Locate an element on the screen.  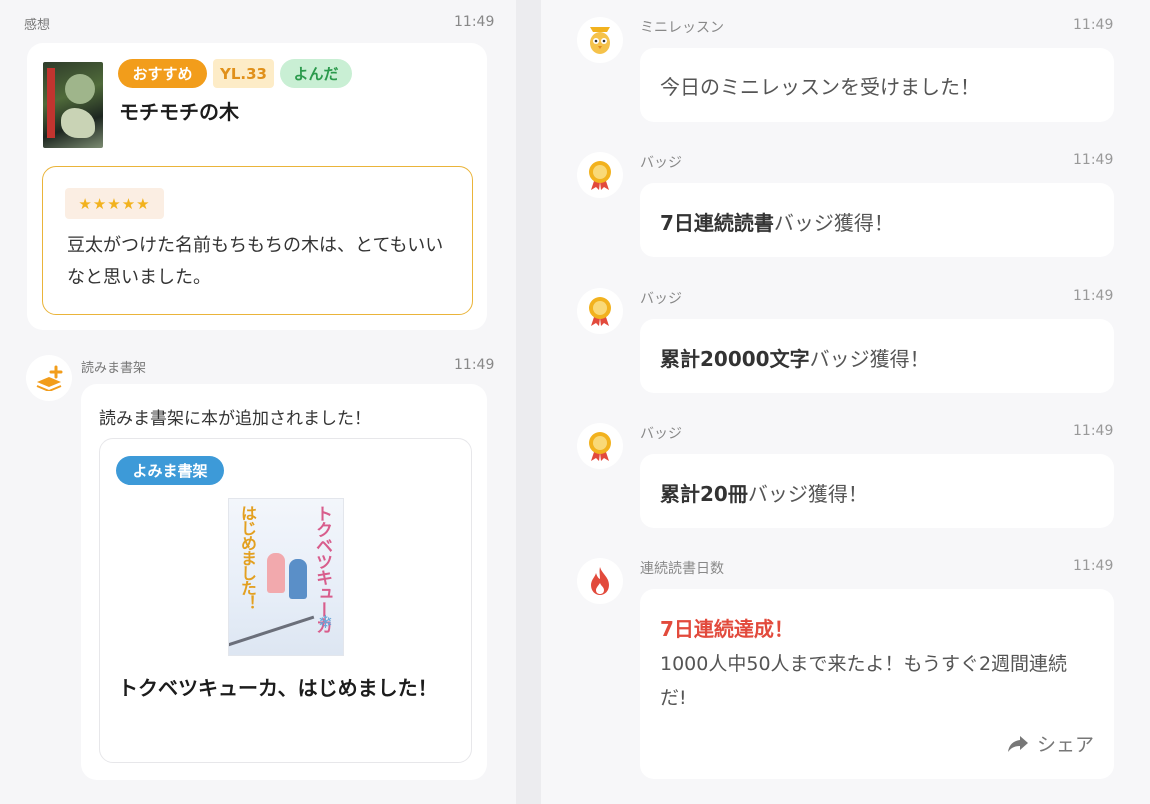
mini-lesson-text: 今日のミニレッスンを受けました！ is located at coordinates (820, 87).